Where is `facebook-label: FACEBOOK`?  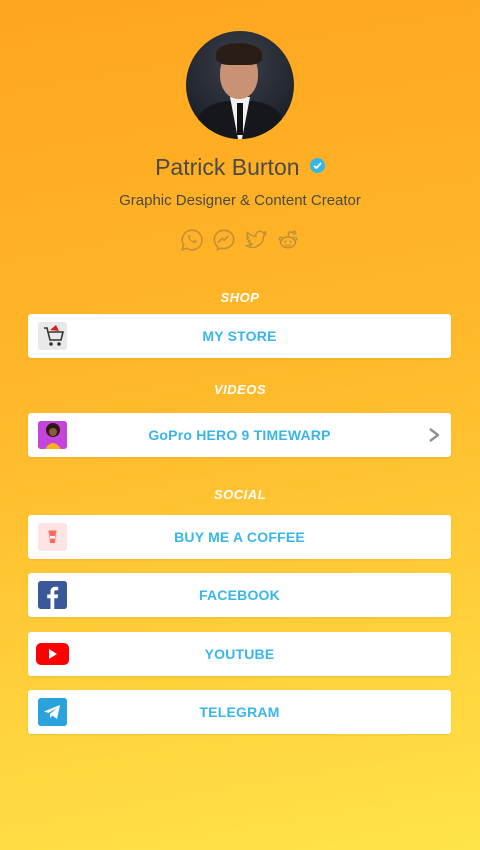
facebook-label: FACEBOOK is located at coordinates (239, 595).